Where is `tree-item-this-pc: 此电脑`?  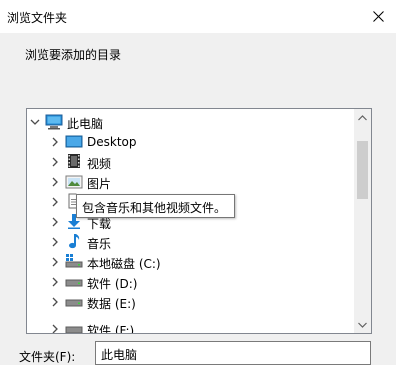 tree-item-this-pc: 此电脑 is located at coordinates (189, 122).